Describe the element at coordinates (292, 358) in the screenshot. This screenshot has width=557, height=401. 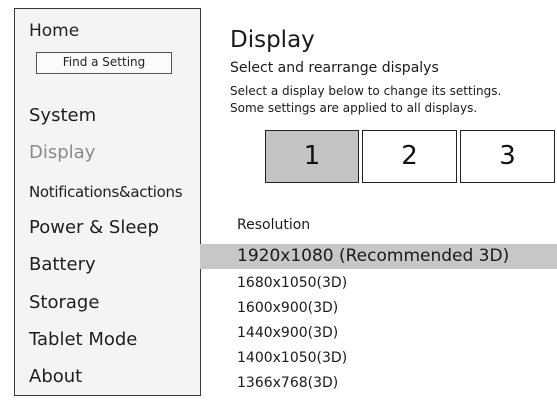
I see `resolution-option-1400x1050: 1400x1050(3D)` at that location.